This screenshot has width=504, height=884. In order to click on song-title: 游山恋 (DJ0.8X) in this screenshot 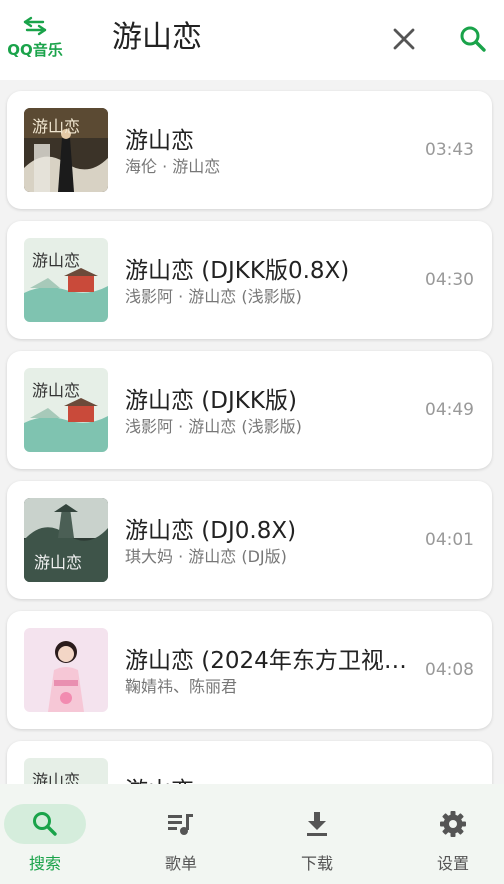, I will do `click(211, 531)`.